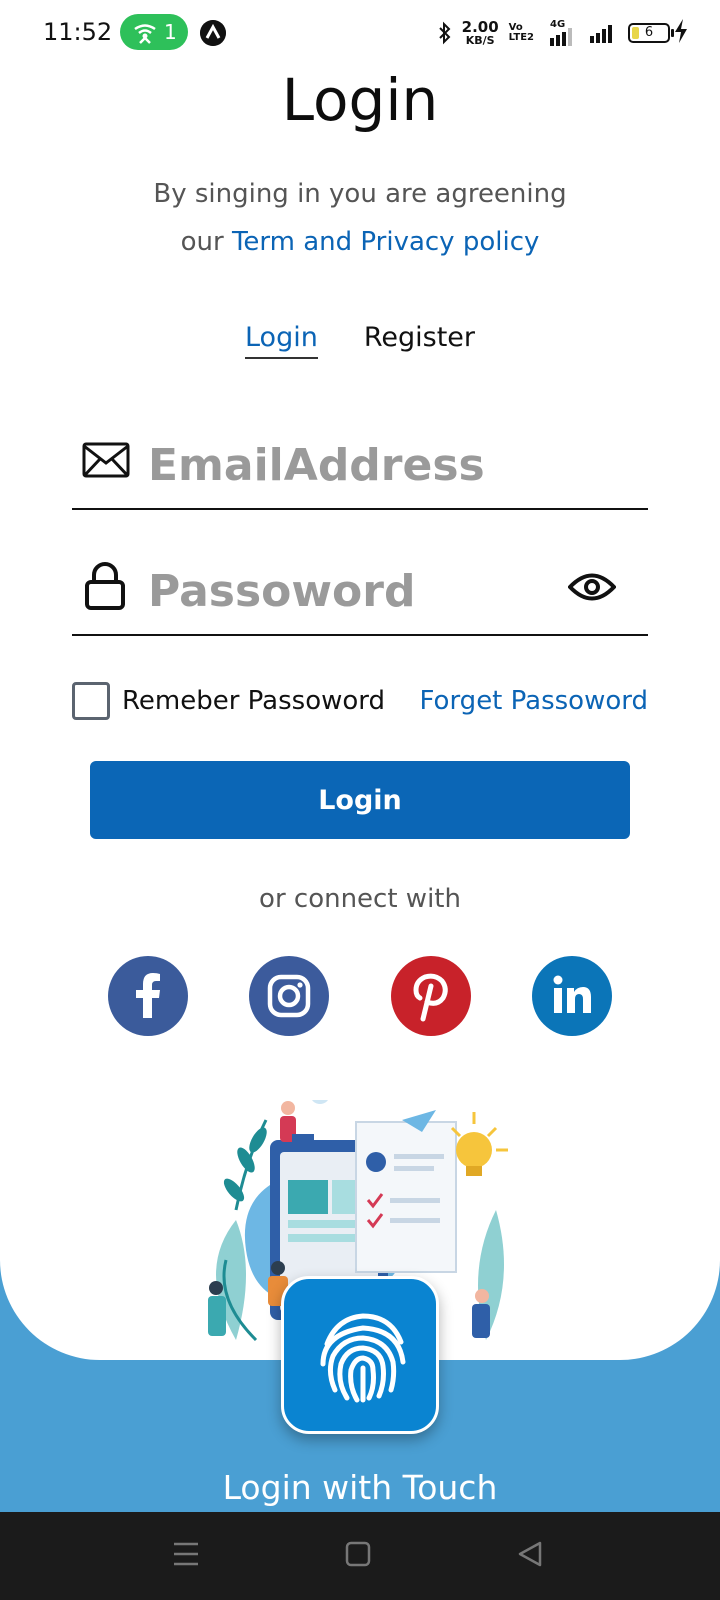 The width and height of the screenshot is (720, 1600). What do you see at coordinates (419, 340) in the screenshot?
I see `tab-register: Register` at bounding box center [419, 340].